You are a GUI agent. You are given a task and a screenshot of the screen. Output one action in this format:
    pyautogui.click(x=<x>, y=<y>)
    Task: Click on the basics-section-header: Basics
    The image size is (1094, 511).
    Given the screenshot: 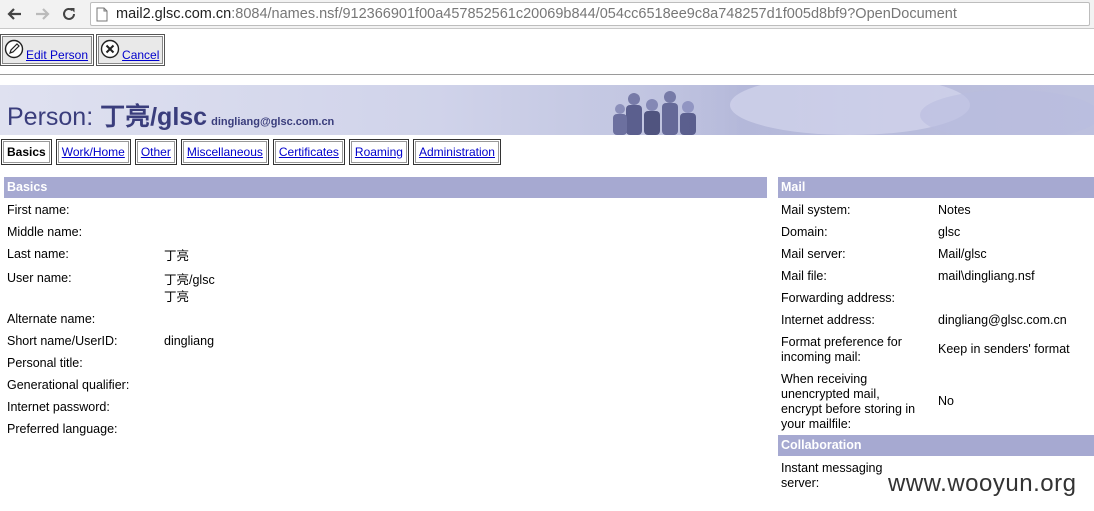 What is the action you would take?
    pyautogui.click(x=385, y=187)
    